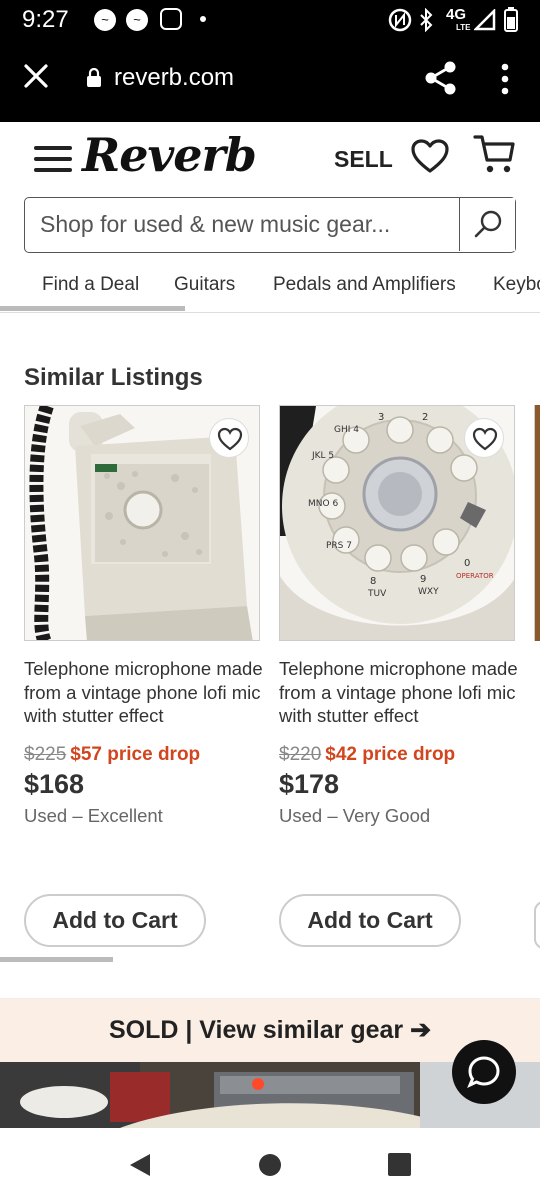  Describe the element at coordinates (516, 285) in the screenshot. I see `tab-keyboards: Keybo` at that location.